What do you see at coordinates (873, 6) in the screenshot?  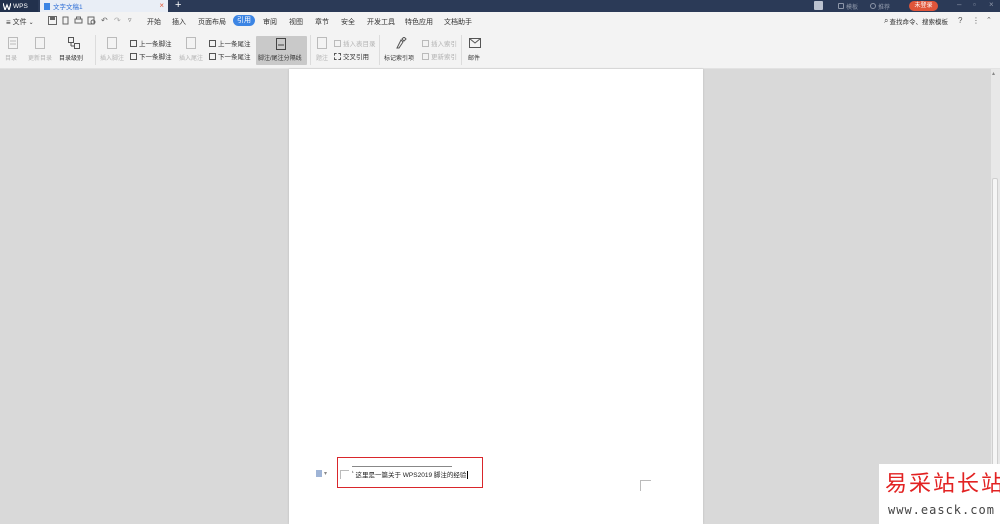 I see `clock-icon` at bounding box center [873, 6].